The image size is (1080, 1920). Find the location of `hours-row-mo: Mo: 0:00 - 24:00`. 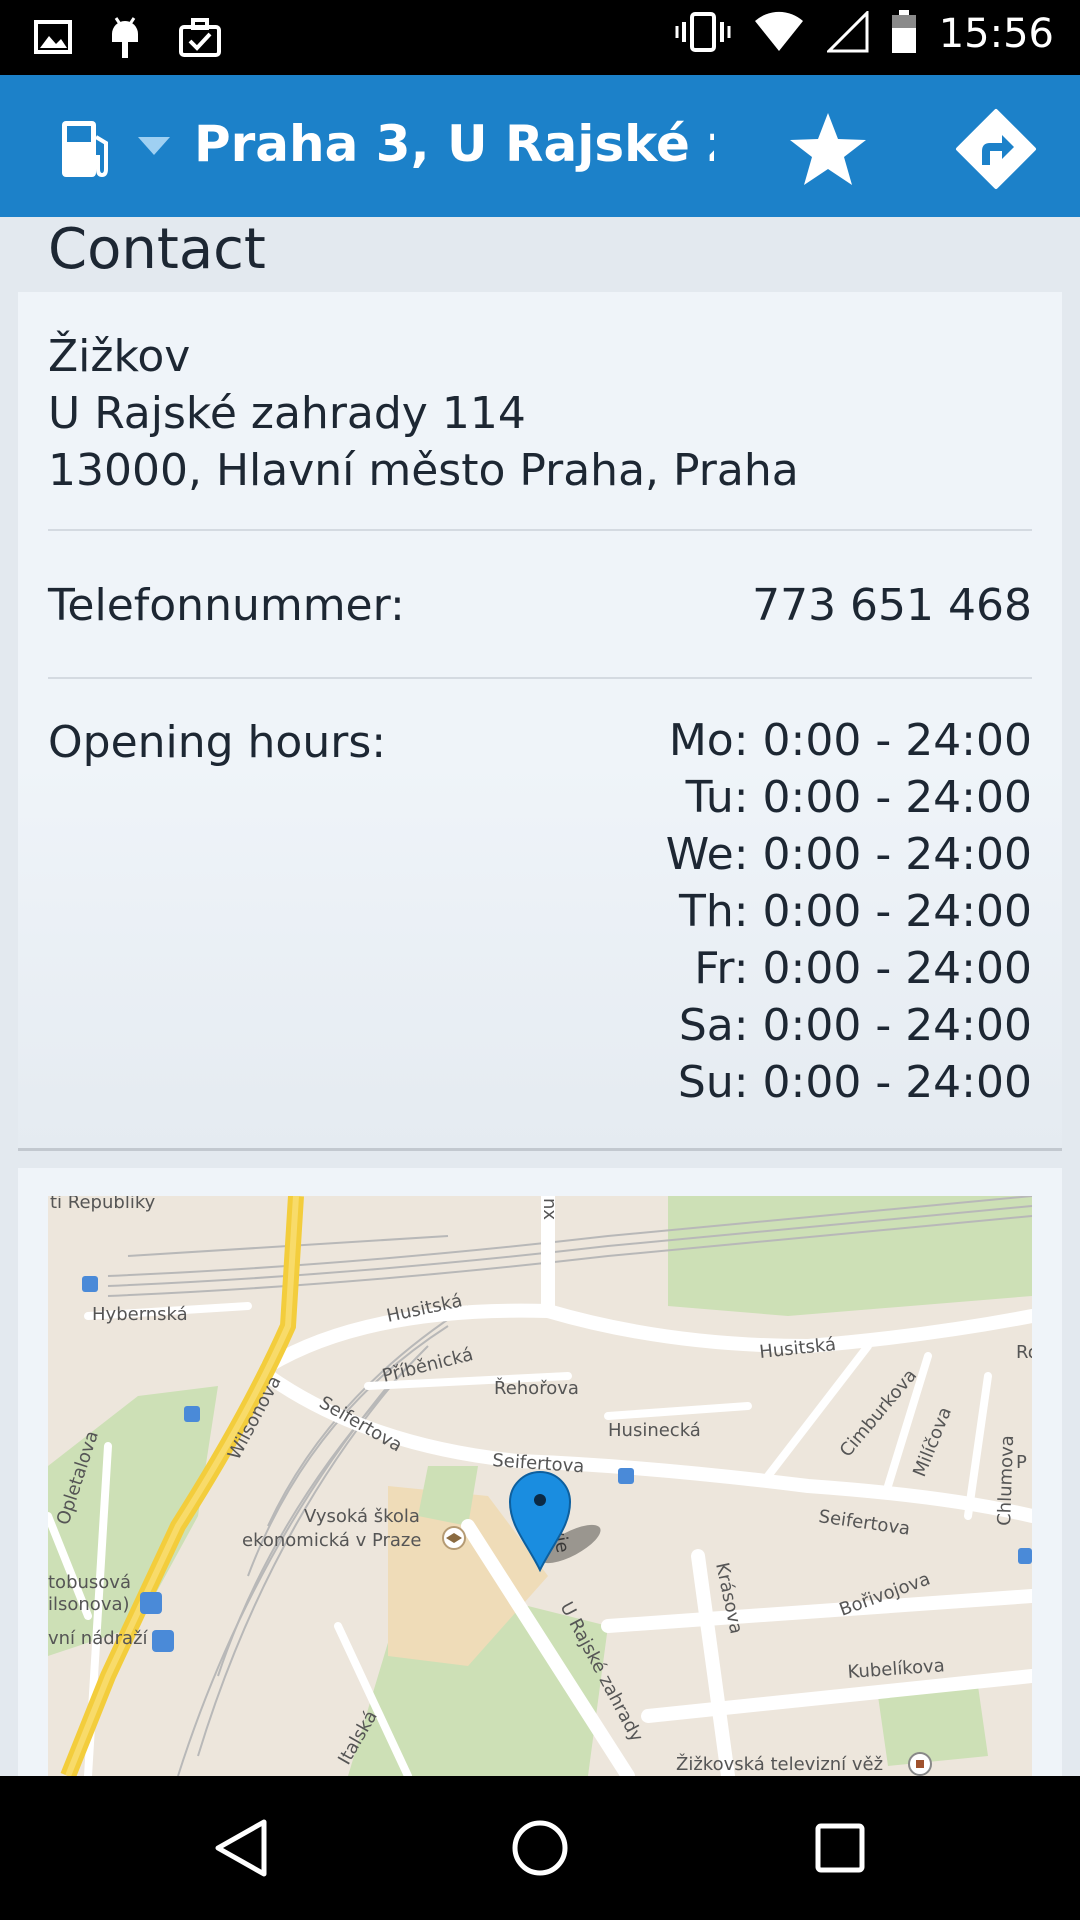

hours-row-mo: Mo: 0:00 - 24:00 is located at coordinates (850, 740).